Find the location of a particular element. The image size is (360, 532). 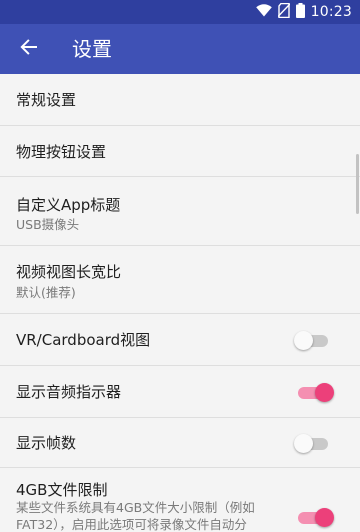

setting-title: 视频视图长宽比 is located at coordinates (69, 272).